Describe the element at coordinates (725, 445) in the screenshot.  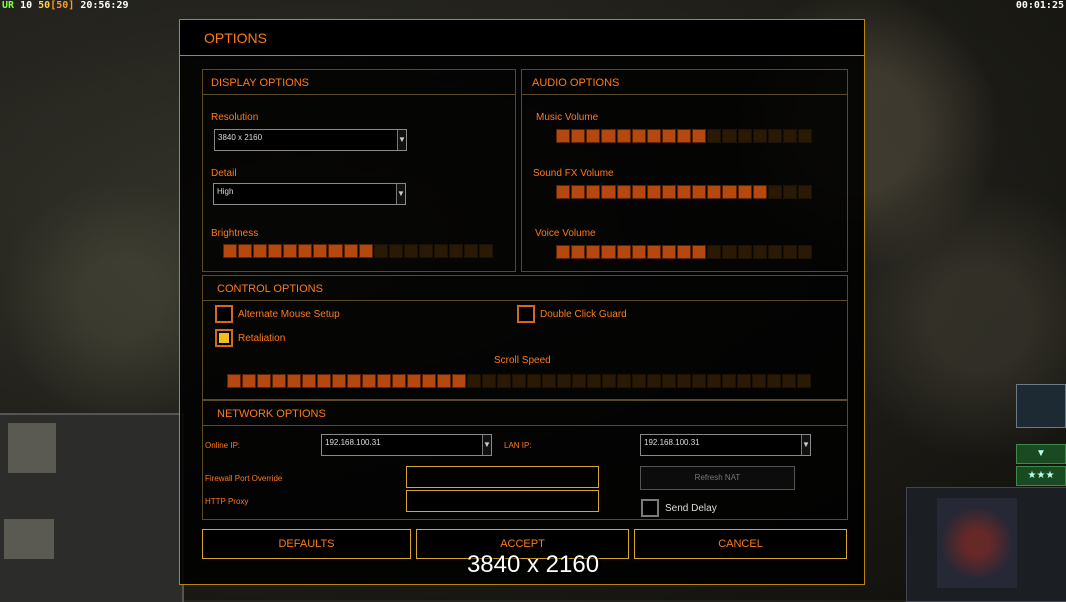
I see `lan-ip-select: 192.168.100.31 ▼` at that location.